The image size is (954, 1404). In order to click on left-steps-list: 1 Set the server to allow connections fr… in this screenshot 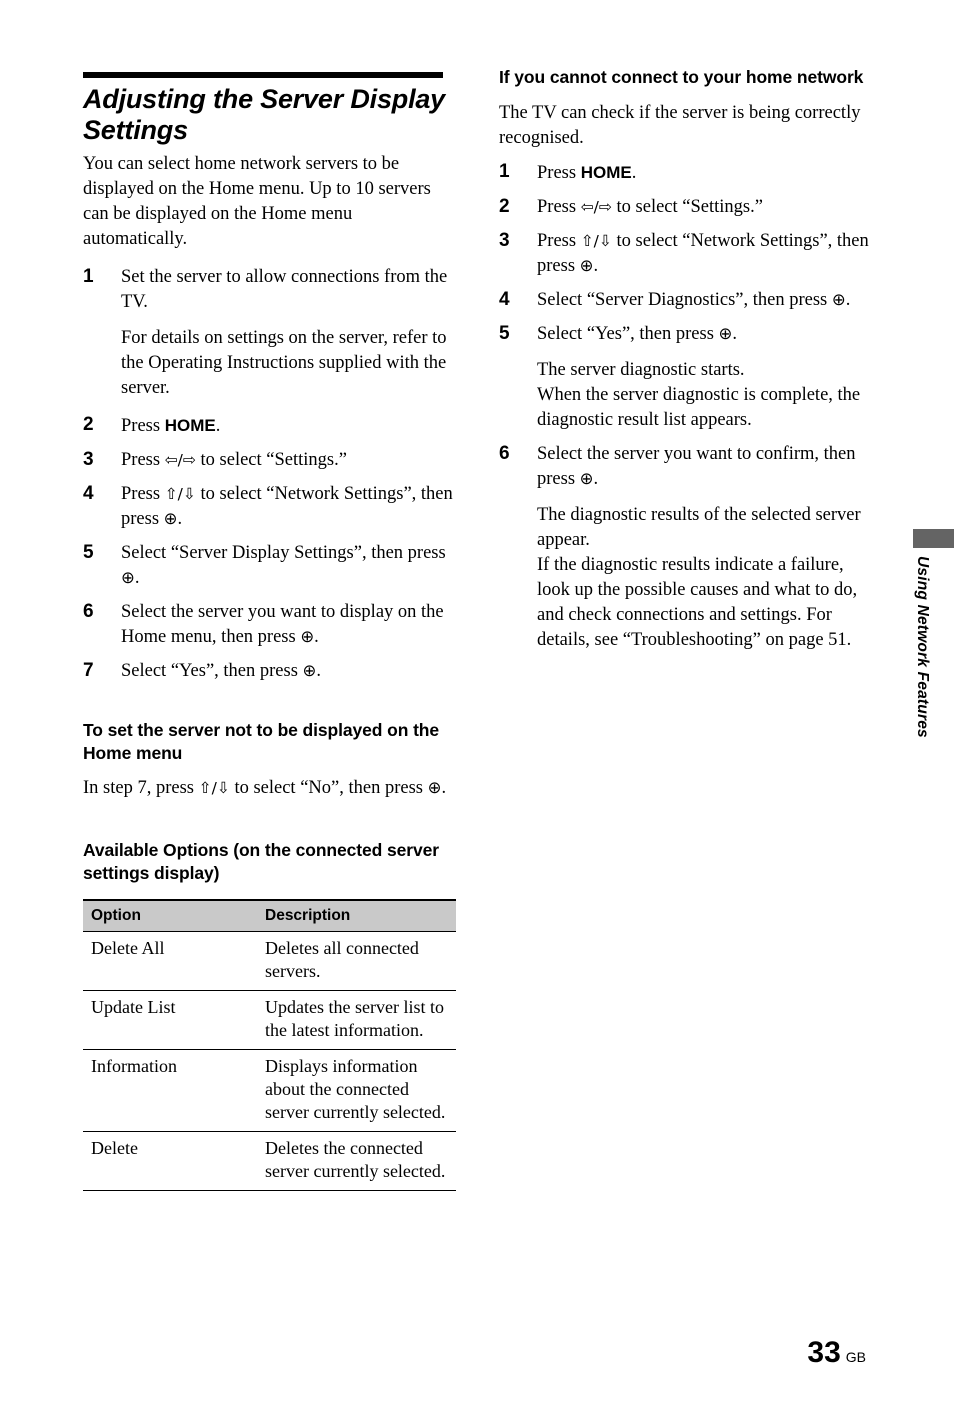, I will do `click(269, 474)`.